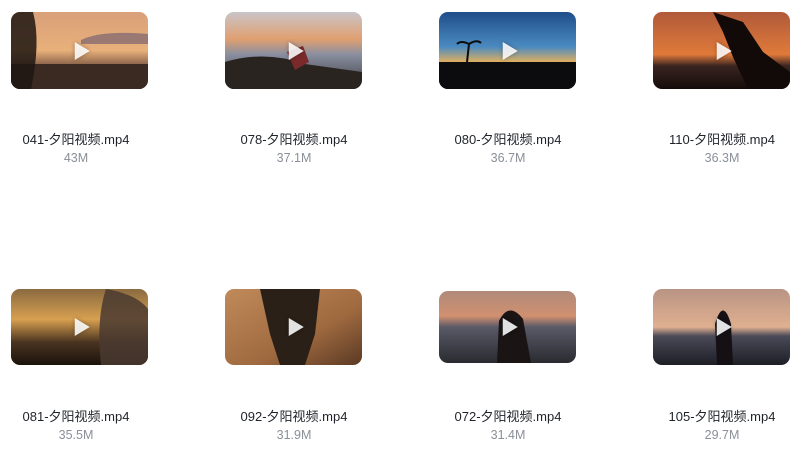 The height and width of the screenshot is (461, 800). I want to click on video-filename: 041-夕阳视频.mp4, so click(80, 138).